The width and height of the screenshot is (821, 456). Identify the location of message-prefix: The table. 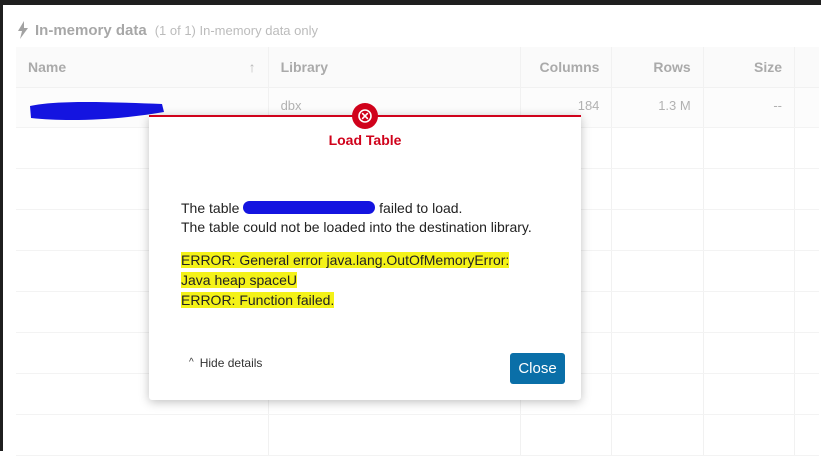
(210, 208).